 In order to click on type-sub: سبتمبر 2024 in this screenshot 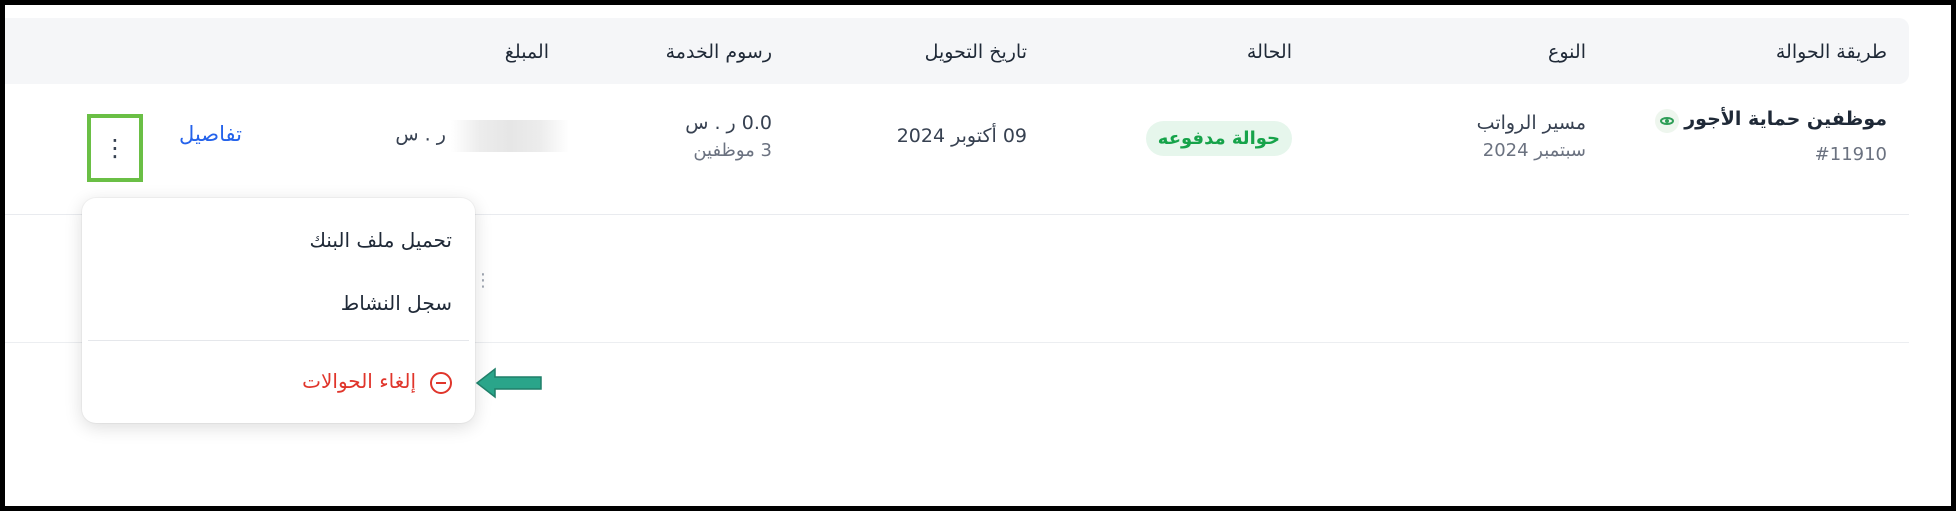, I will do `click(1534, 150)`.